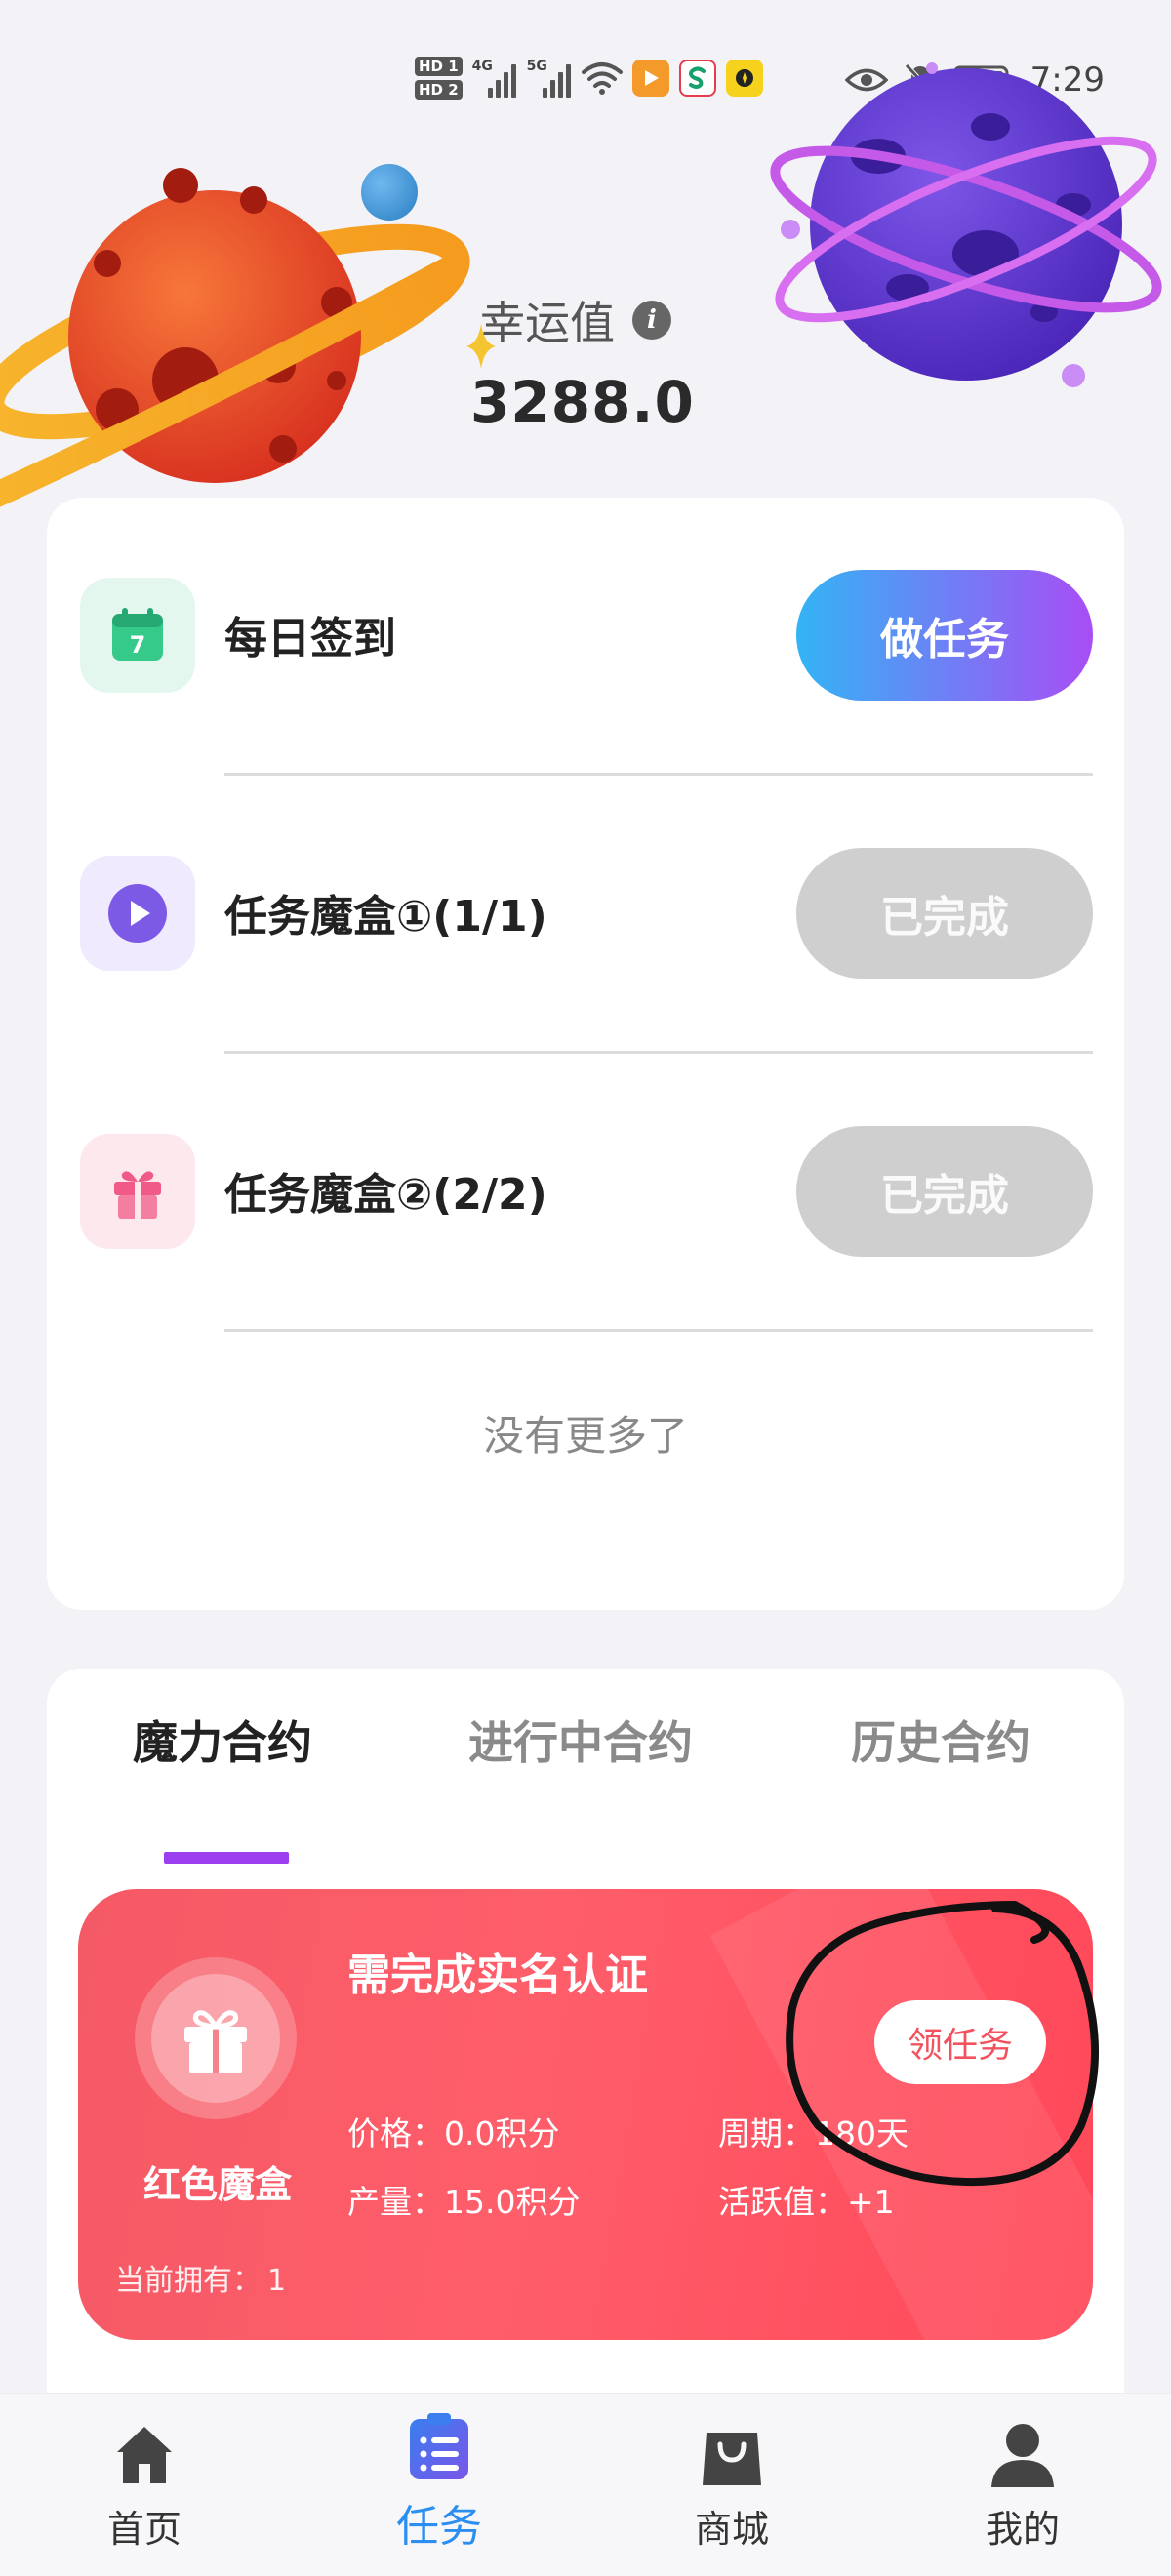  Describe the element at coordinates (731, 2529) in the screenshot. I see `nav-label: 商城` at that location.